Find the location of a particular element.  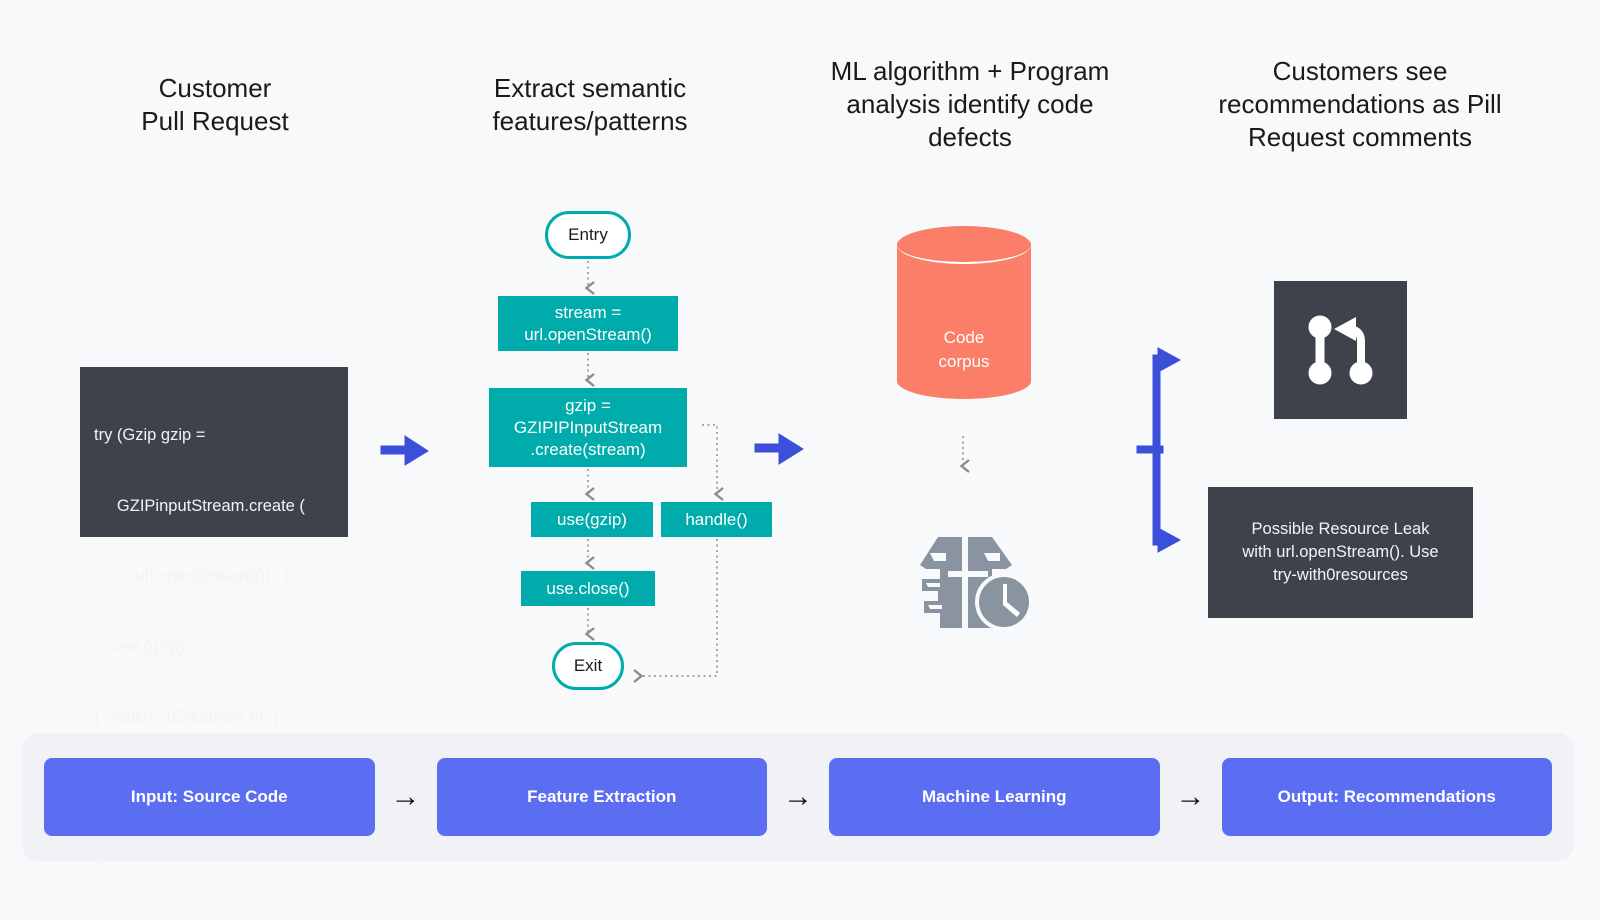

flow-node-label-line: GZIPIPInputStream is located at coordinates (588, 427).